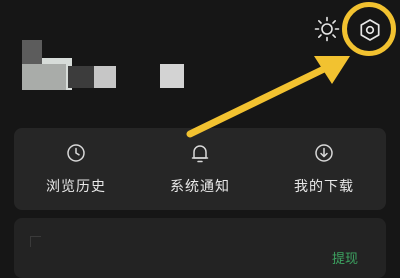 The image size is (400, 278). Describe the element at coordinates (200, 153) in the screenshot. I see `bell-icon` at that location.